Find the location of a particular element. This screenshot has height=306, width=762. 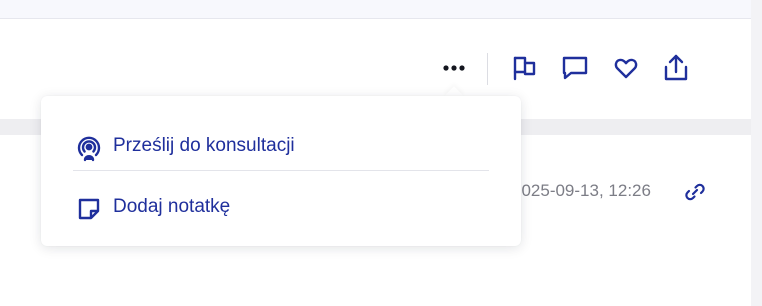

menu-item-send-to-consultation: Prześlij do konsultacji is located at coordinates (281, 146).